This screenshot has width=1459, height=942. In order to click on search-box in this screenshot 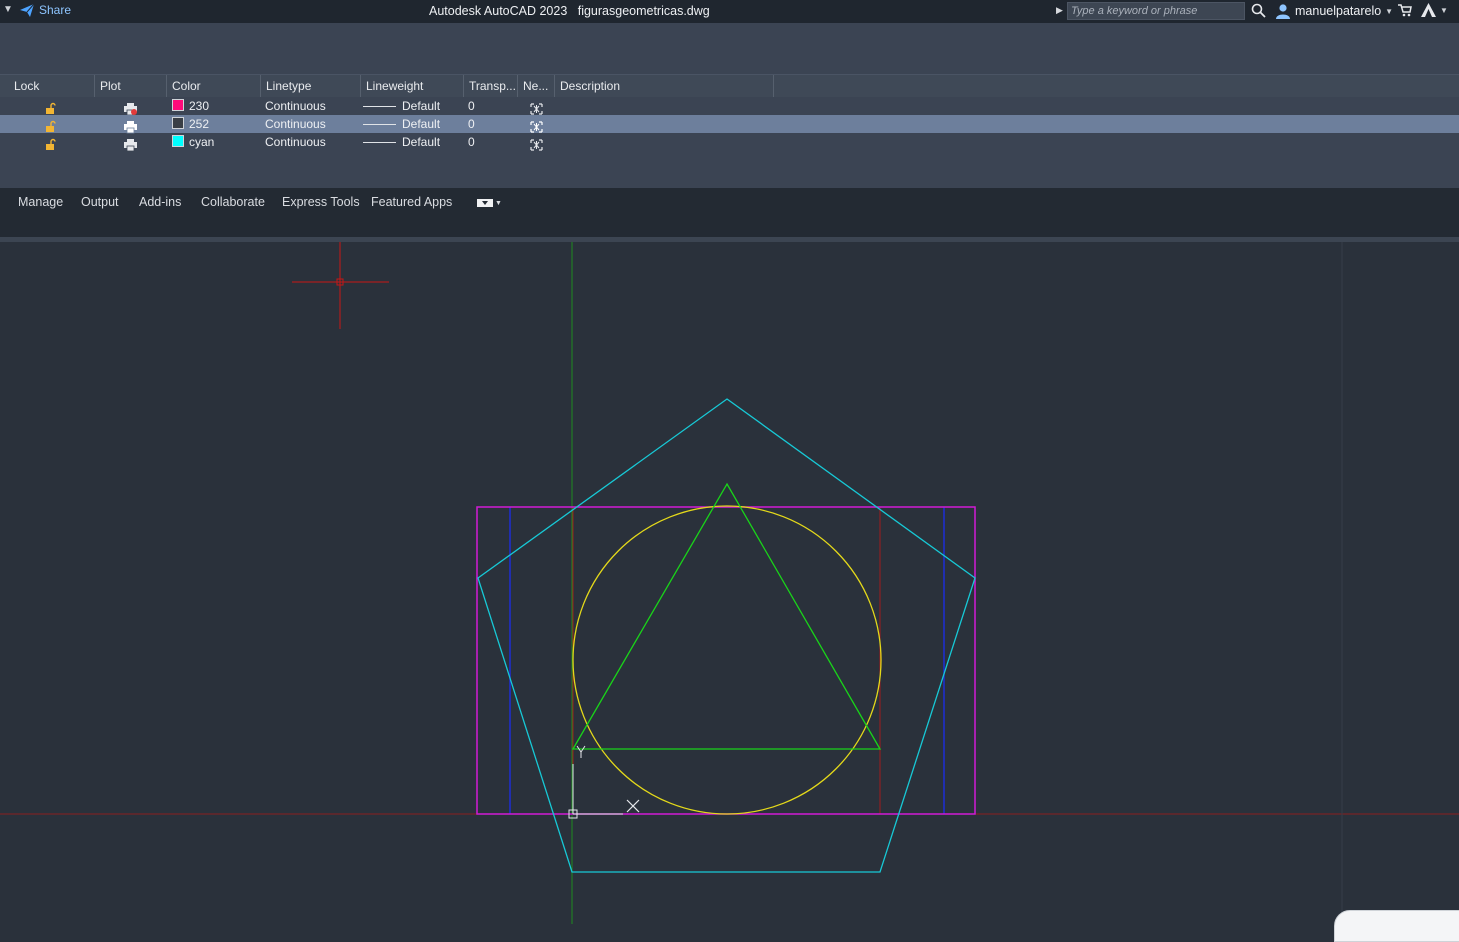, I will do `click(1156, 11)`.